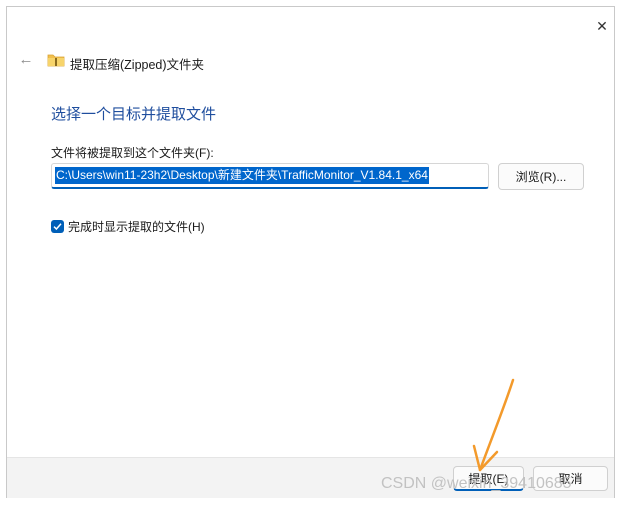 The height and width of the screenshot is (505, 628). I want to click on page-heading: 选择一个目标并提取文件, so click(134, 114).